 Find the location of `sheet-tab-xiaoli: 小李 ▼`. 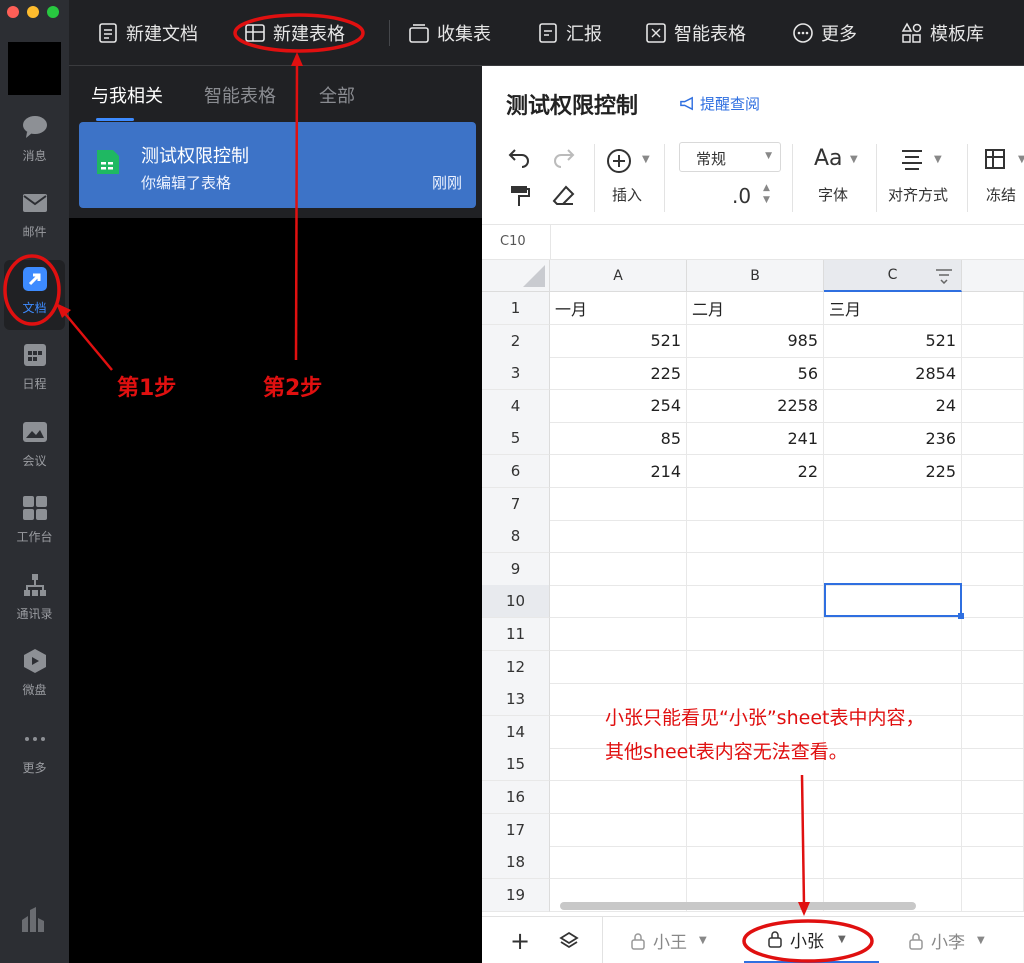

sheet-tab-xiaoli: 小李 ▼ is located at coordinates (946, 940).